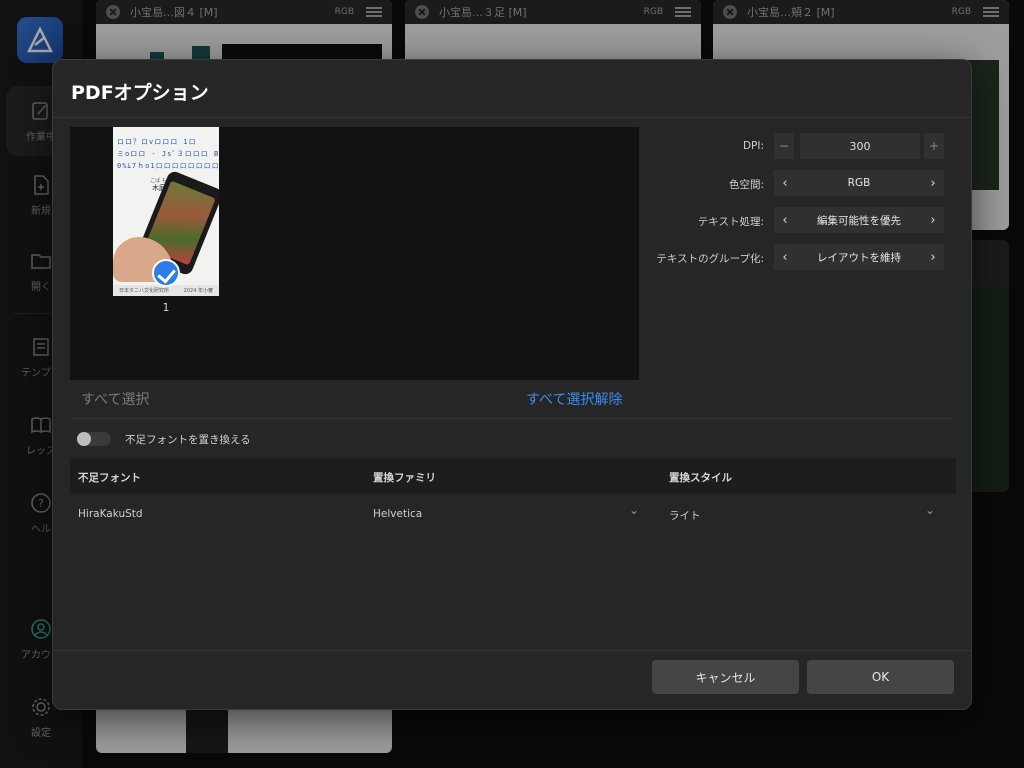 The height and width of the screenshot is (768, 1024). What do you see at coordinates (84, 439) in the screenshot?
I see `toggle-knob` at bounding box center [84, 439].